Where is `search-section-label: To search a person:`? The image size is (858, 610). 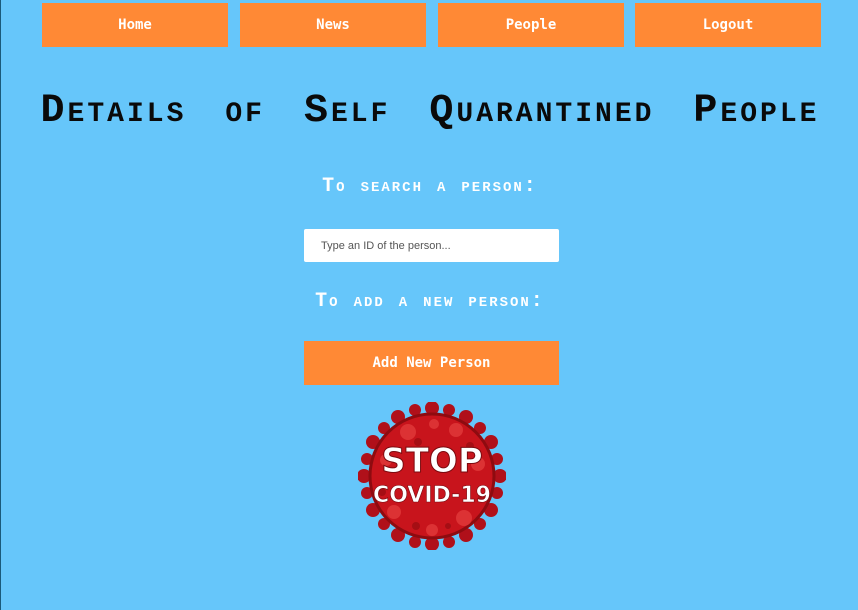 search-section-label: To search a person: is located at coordinates (430, 186).